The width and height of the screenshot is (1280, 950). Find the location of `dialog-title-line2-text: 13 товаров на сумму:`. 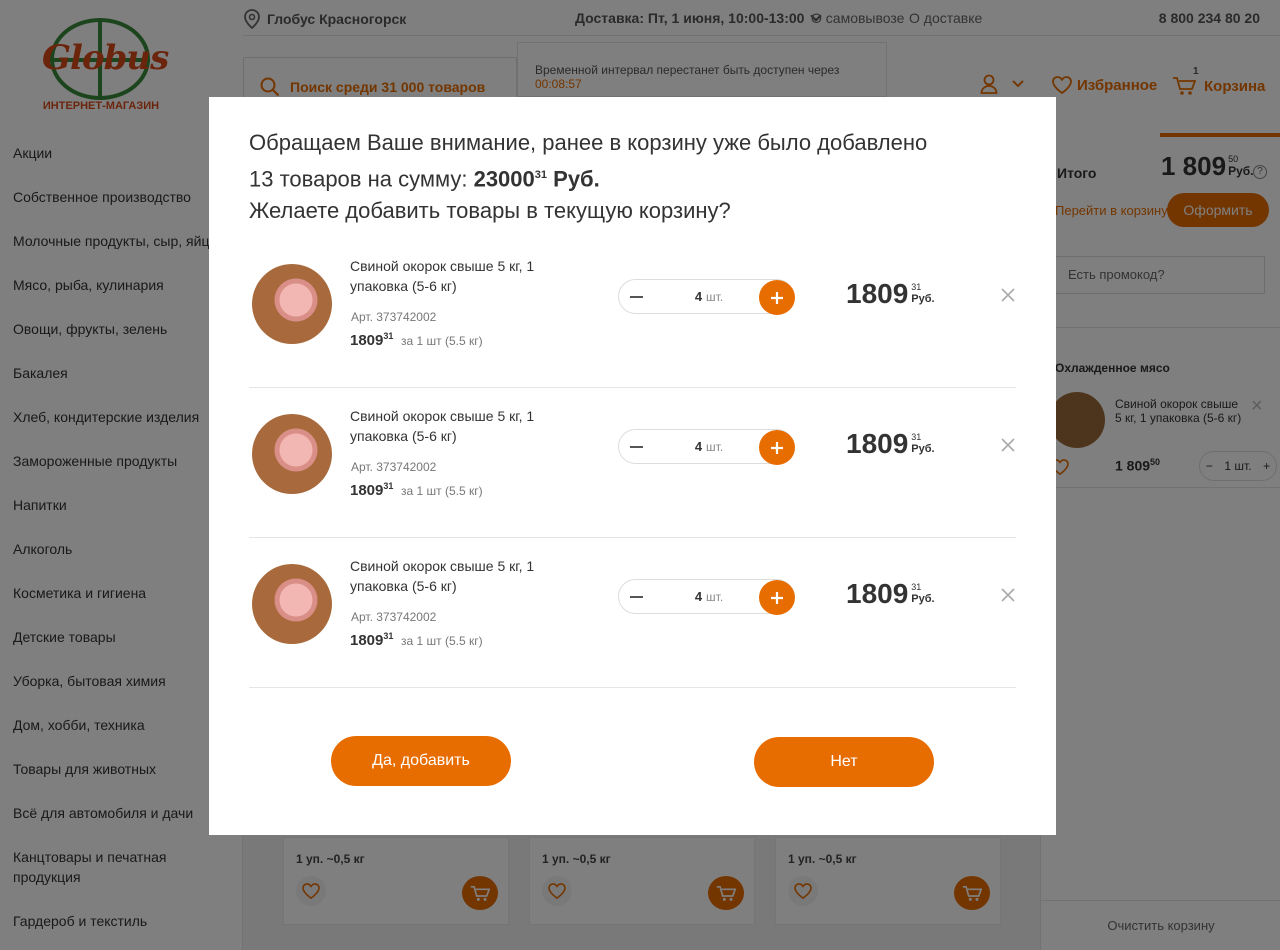

dialog-title-line2-text: 13 товаров на сумму: is located at coordinates (361, 179).